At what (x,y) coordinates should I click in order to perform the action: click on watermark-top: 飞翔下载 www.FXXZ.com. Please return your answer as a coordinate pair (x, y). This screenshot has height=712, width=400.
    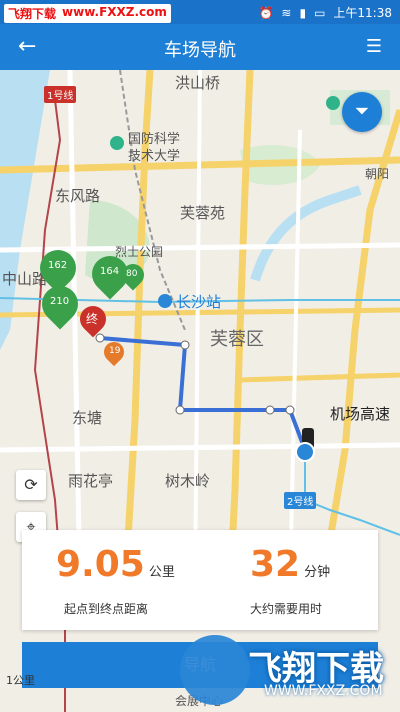
    Looking at the image, I should click on (87, 13).